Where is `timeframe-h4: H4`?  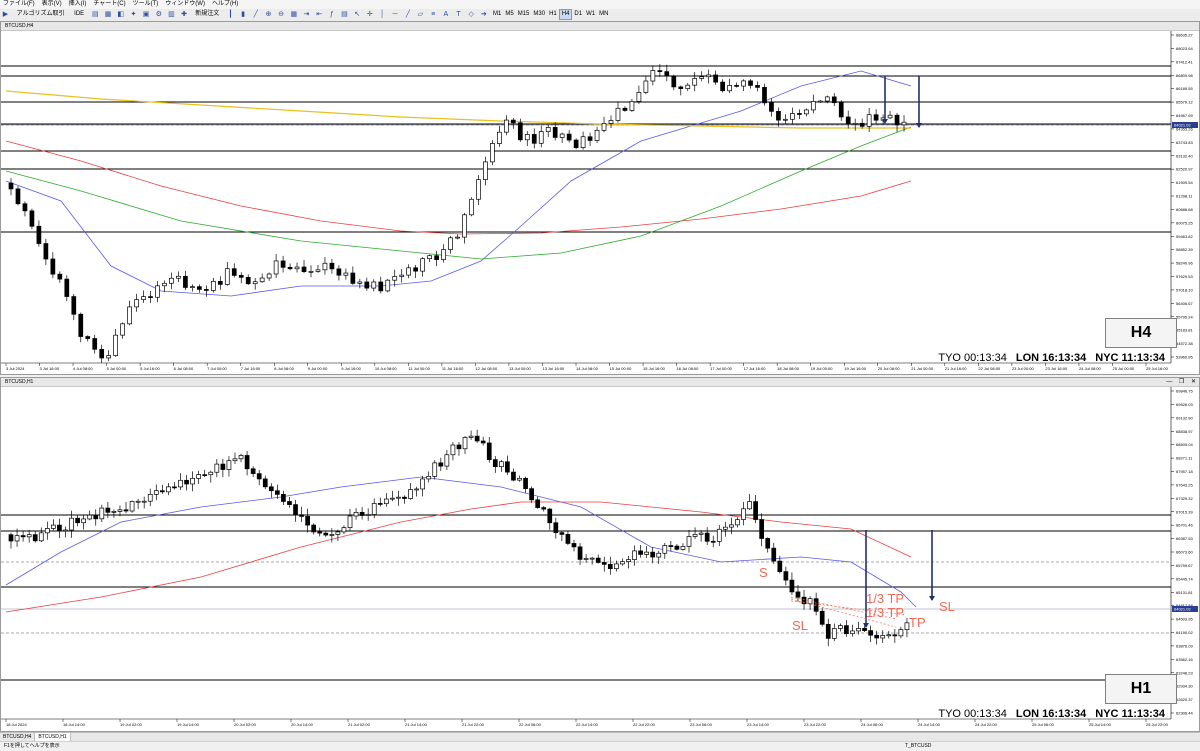 timeframe-h4: H4 is located at coordinates (565, 14).